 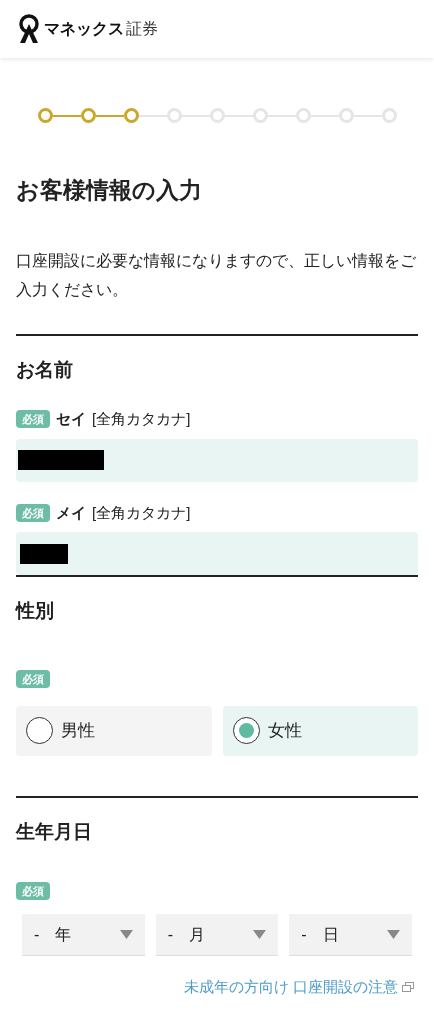 What do you see at coordinates (320, 730) in the screenshot?
I see `radio-option: 女性` at bounding box center [320, 730].